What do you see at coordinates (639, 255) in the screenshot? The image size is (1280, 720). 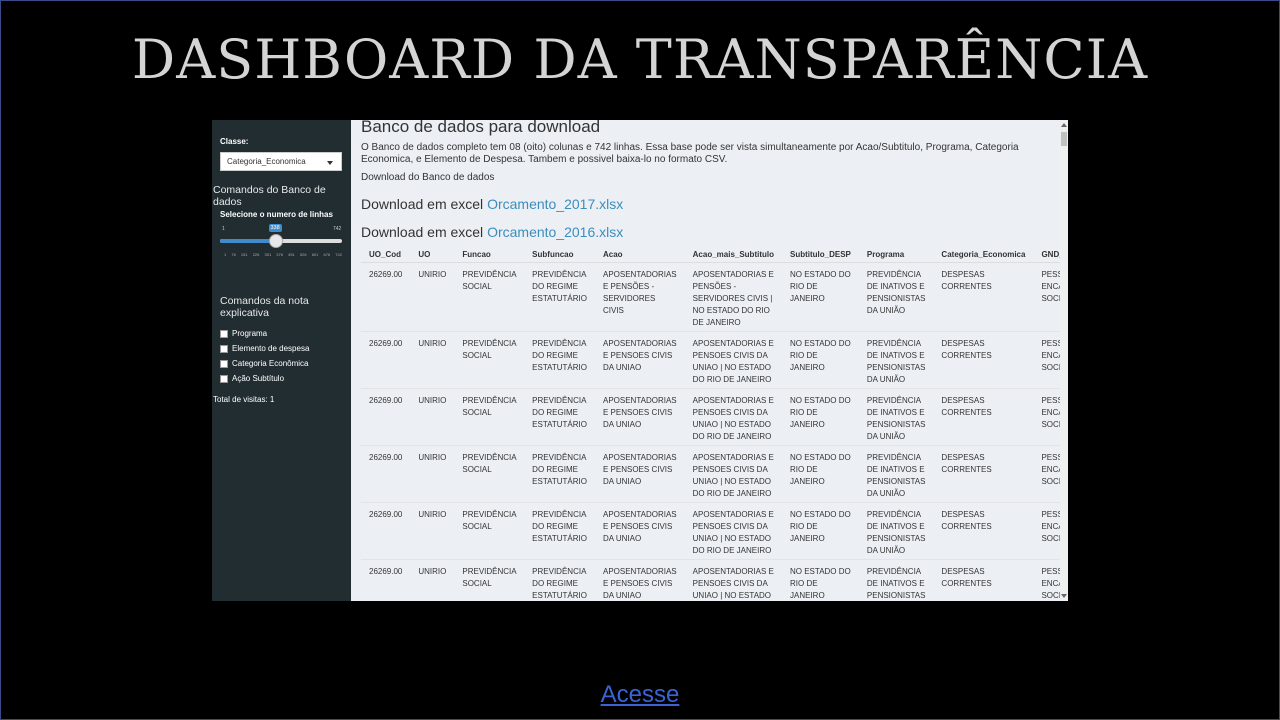 I see `column-header: Acao` at bounding box center [639, 255].